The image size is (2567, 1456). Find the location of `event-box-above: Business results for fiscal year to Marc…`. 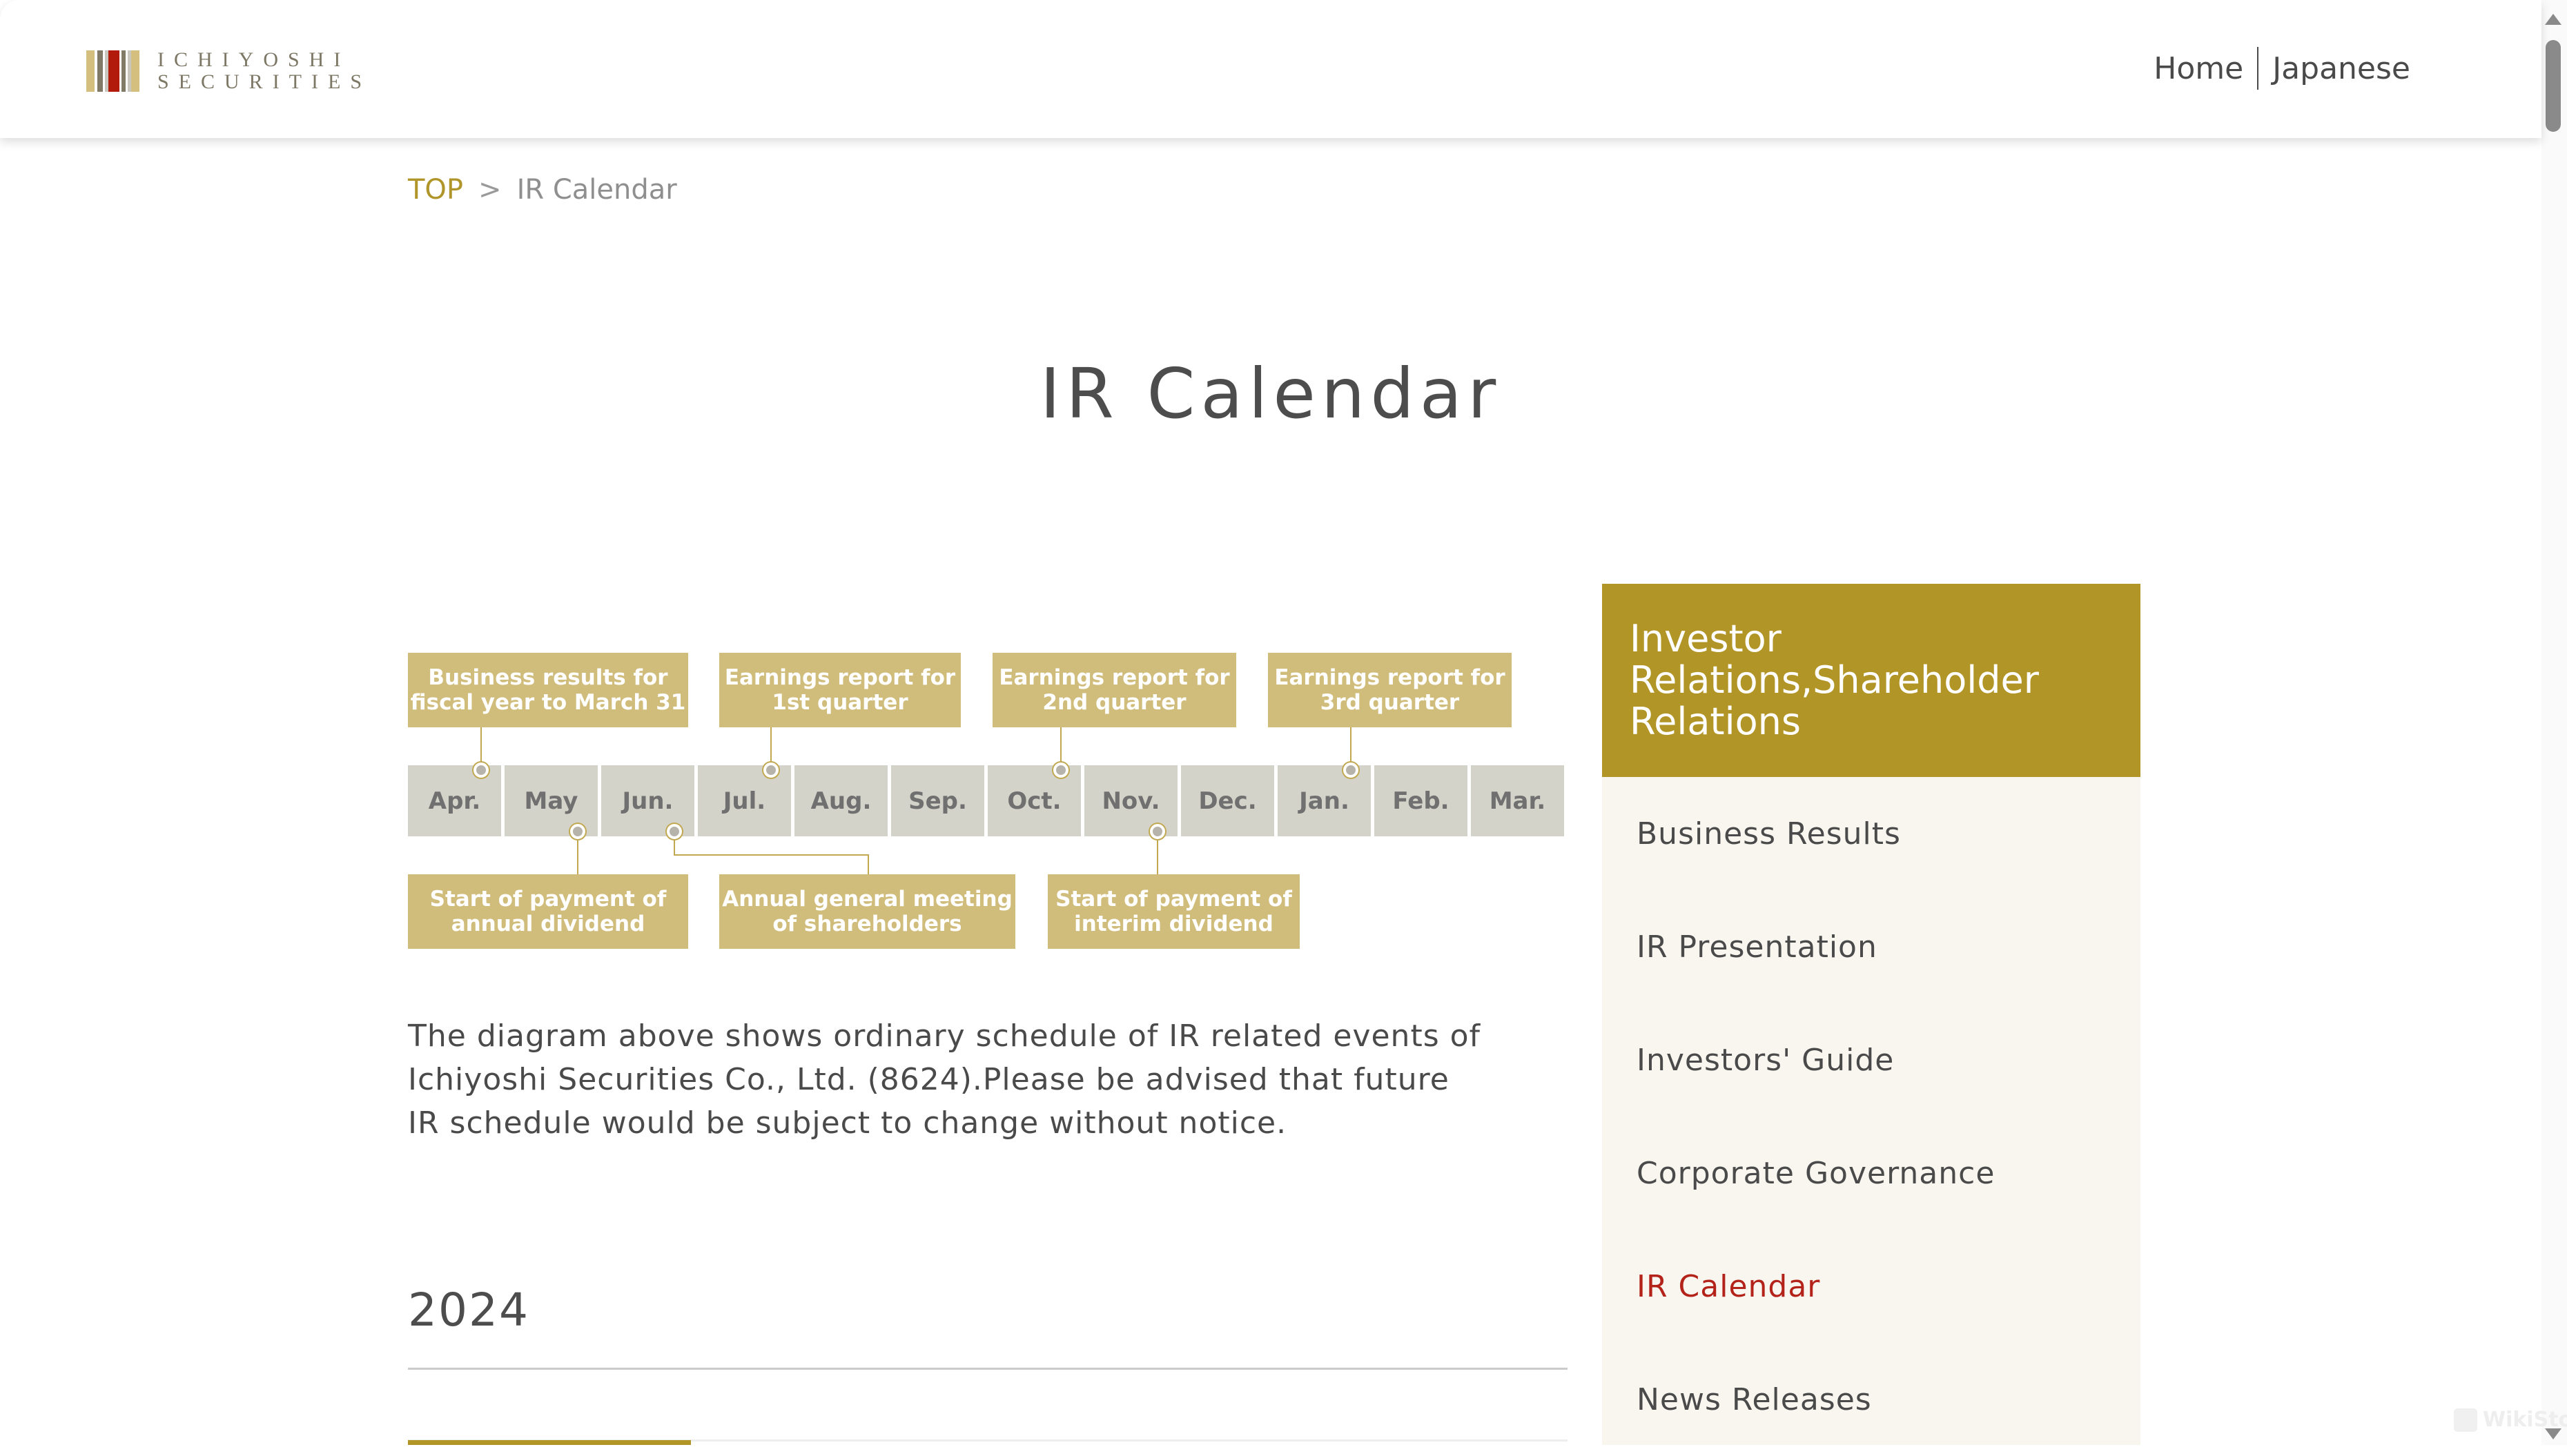

event-box-above: Business results for fiscal year to Marc… is located at coordinates (548, 690).